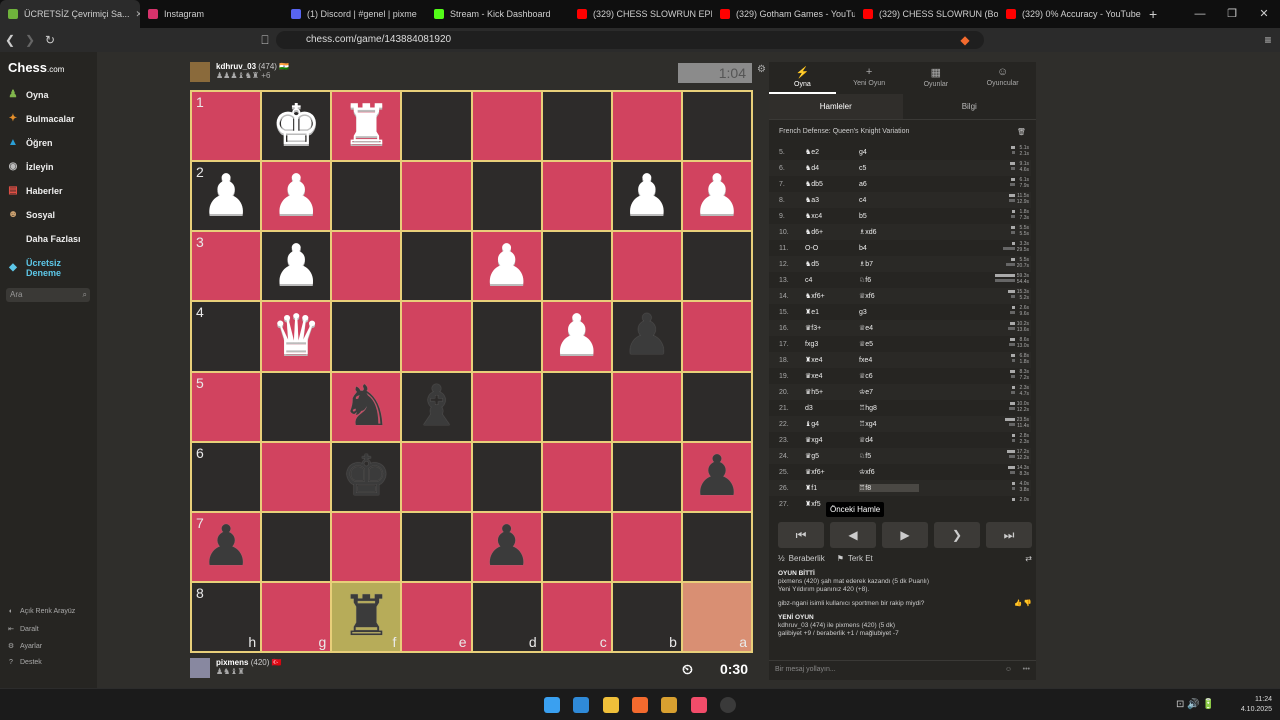 This screenshot has width=1280, height=720. Describe the element at coordinates (226, 126) in the screenshot. I see `board-square: 1` at that location.